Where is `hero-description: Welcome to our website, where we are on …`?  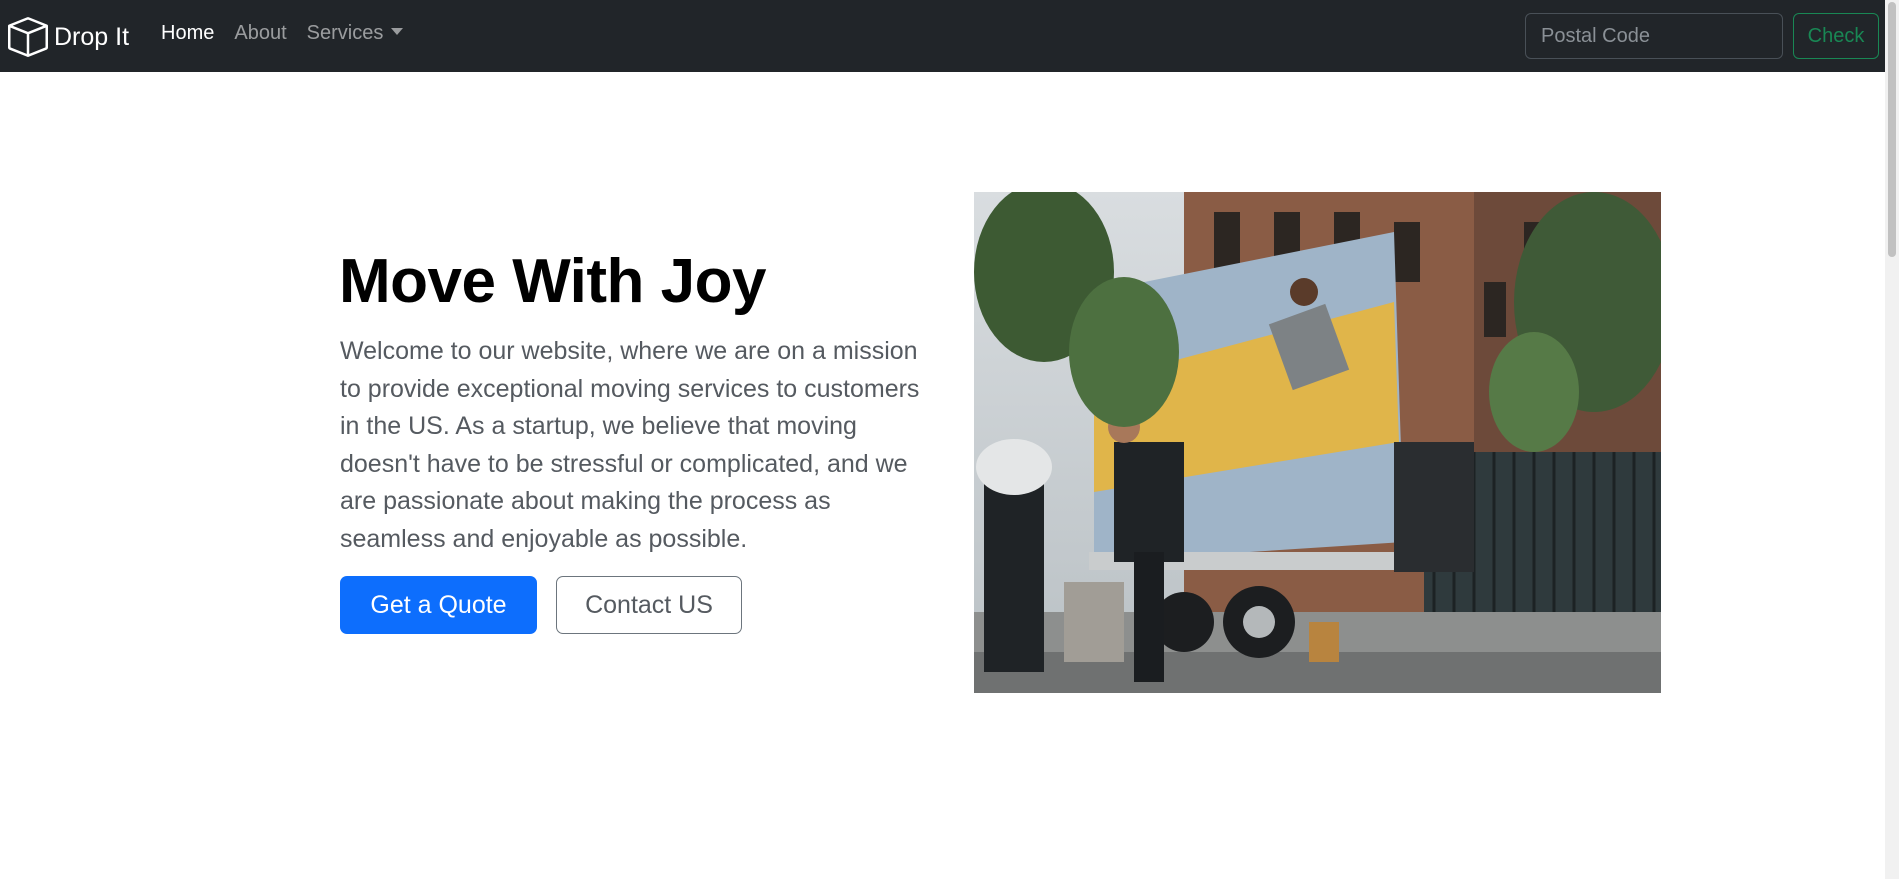
hero-description: Welcome to our website, where we are on … is located at coordinates (630, 445).